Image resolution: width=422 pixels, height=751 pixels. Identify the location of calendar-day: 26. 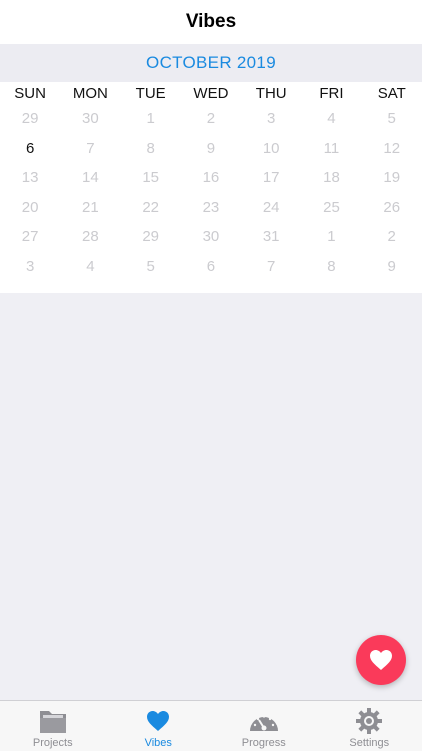
(392, 207).